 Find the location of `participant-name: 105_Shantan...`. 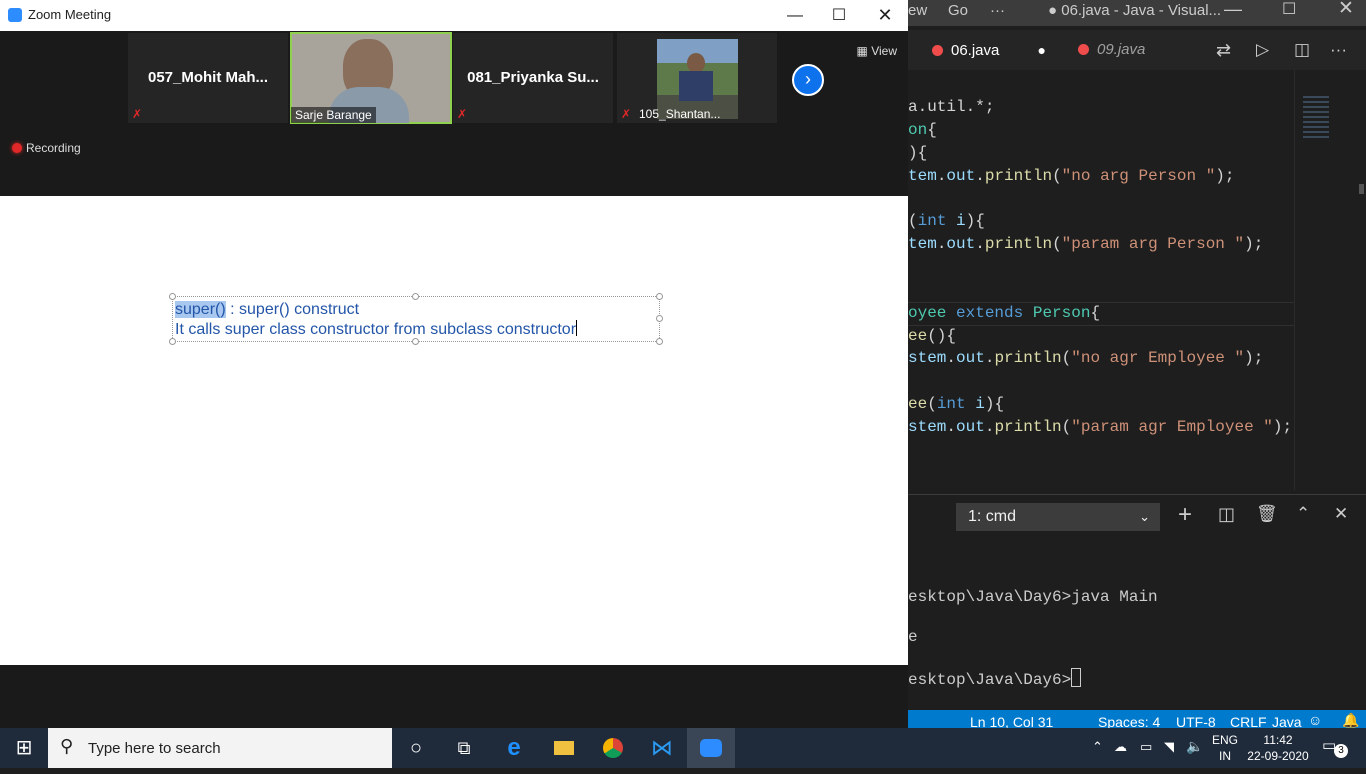

participant-name: 105_Shantan... is located at coordinates (680, 114).